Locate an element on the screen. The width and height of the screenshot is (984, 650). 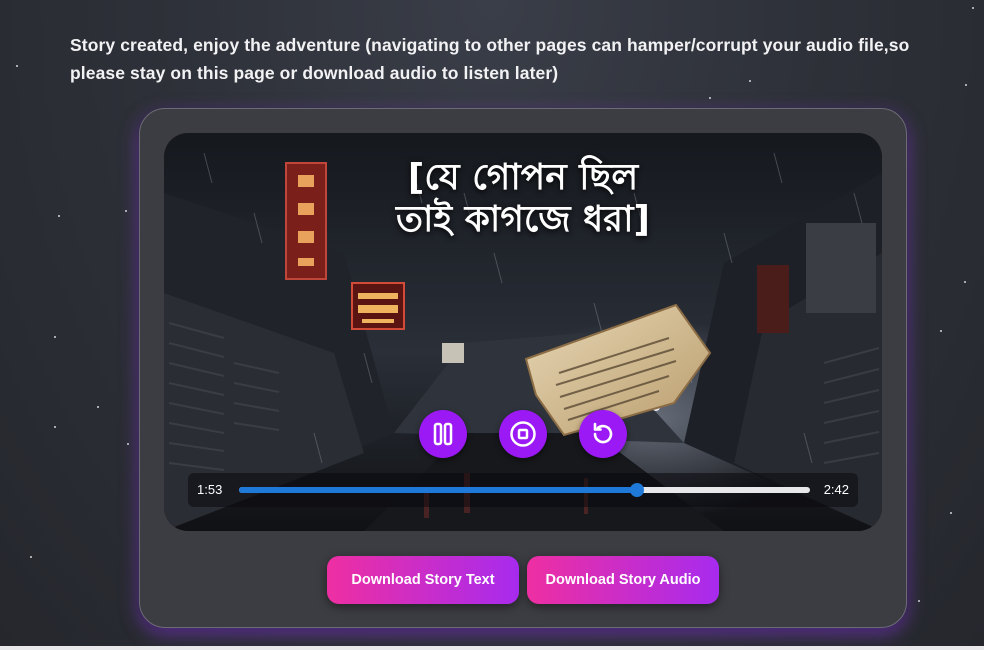
seek-slider is located at coordinates (524, 490).